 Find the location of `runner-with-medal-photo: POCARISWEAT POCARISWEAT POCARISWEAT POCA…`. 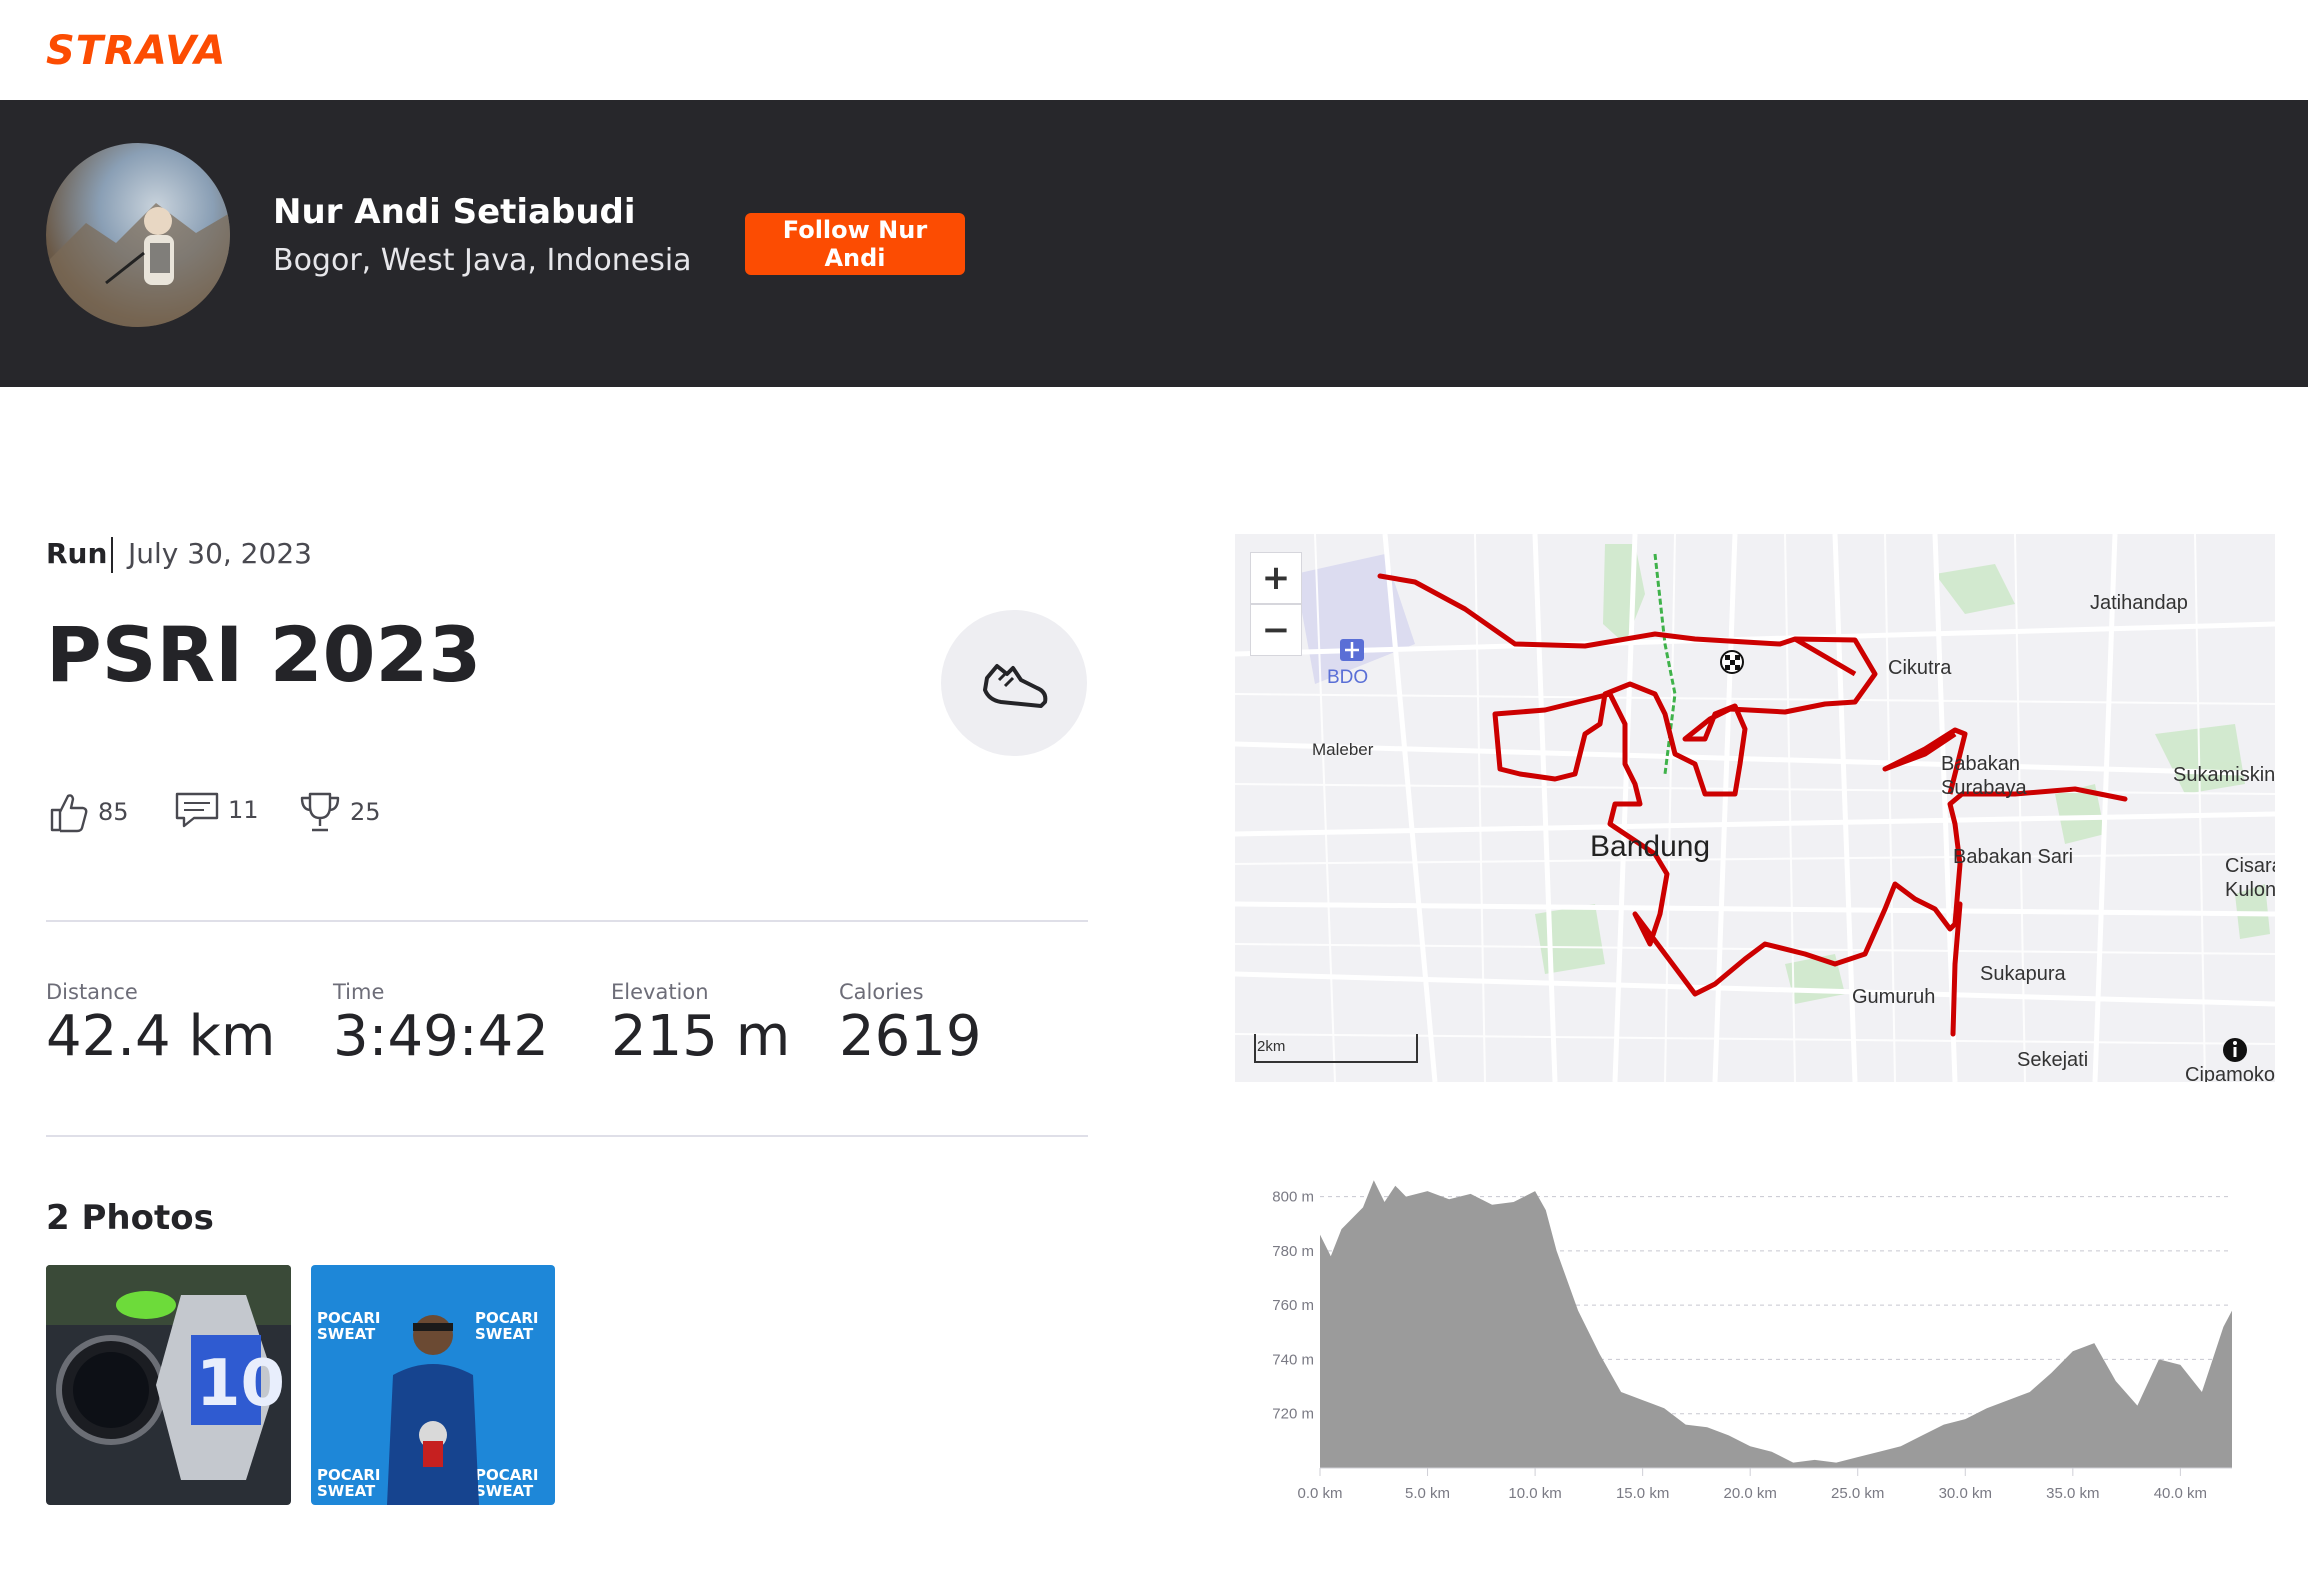

runner-with-medal-photo: POCARISWEAT POCARISWEAT POCARISWEAT POCA… is located at coordinates (433, 1385).